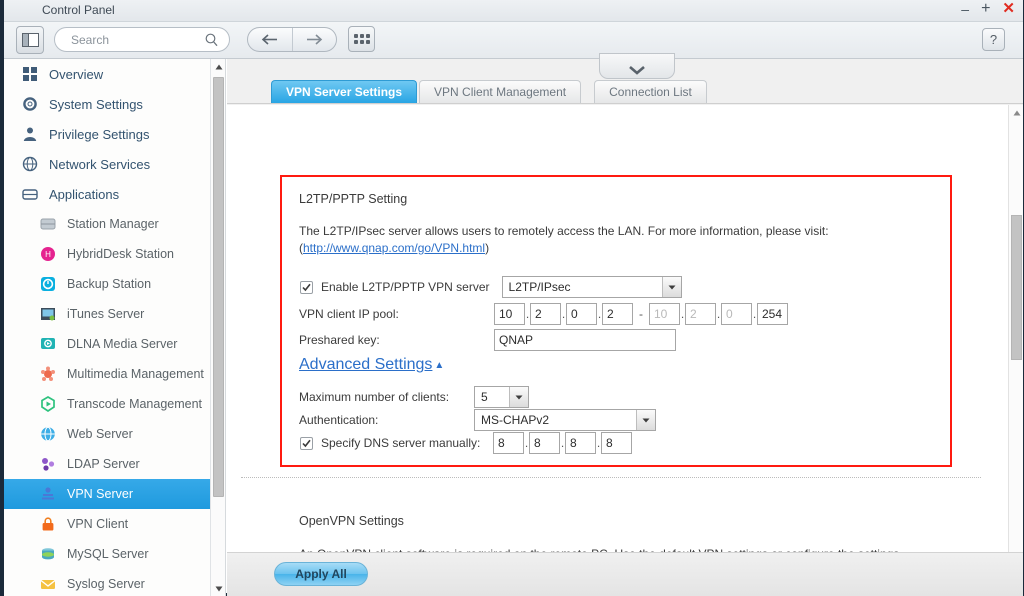  I want to click on search-icon, so click(211, 42).